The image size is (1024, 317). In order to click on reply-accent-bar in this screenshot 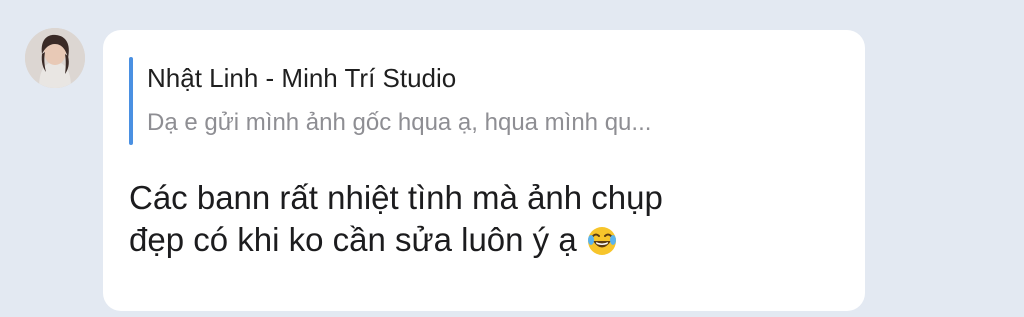, I will do `click(131, 101)`.